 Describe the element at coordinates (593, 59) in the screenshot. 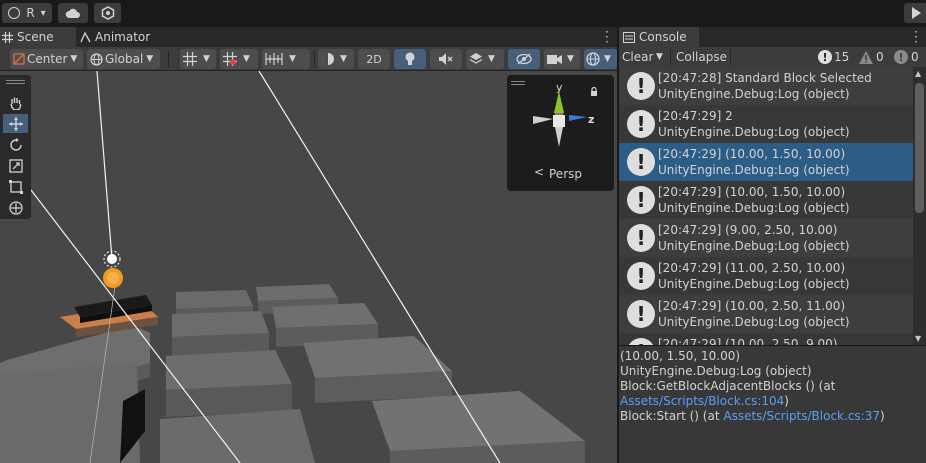

I see `gizmo-globe-icon` at that location.